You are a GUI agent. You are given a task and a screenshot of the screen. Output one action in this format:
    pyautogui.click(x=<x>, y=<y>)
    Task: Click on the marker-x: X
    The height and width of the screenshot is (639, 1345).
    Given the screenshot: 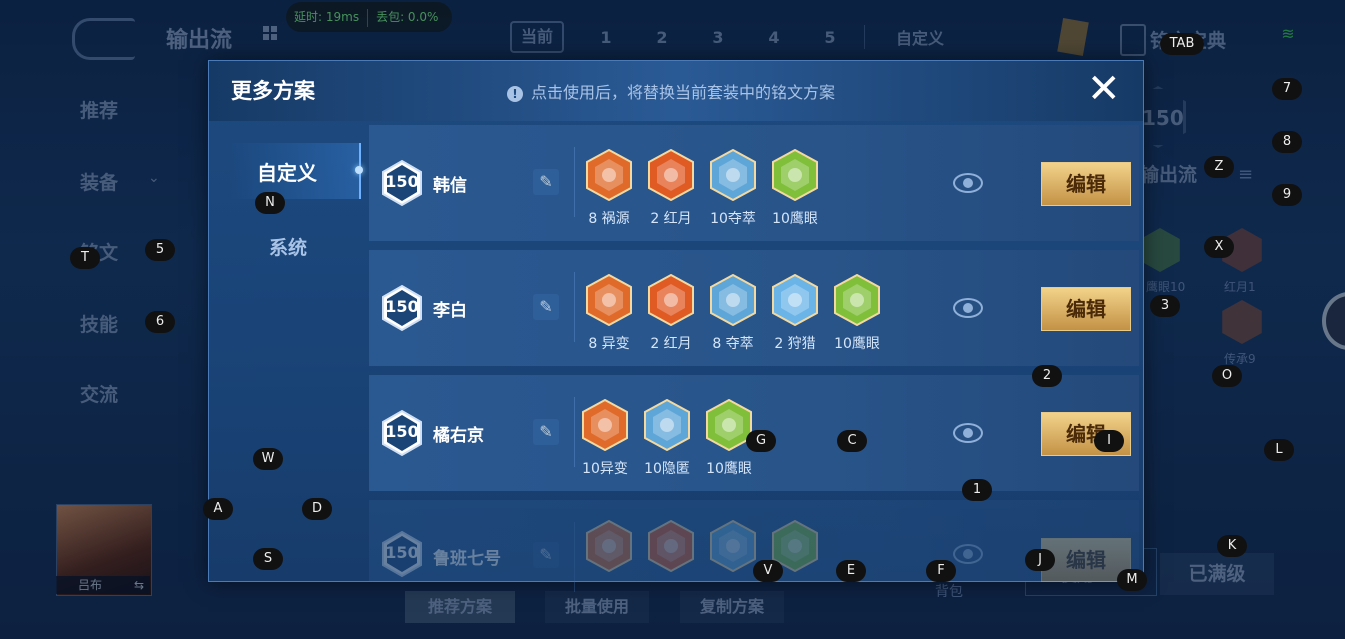 What is the action you would take?
    pyautogui.click(x=1219, y=247)
    